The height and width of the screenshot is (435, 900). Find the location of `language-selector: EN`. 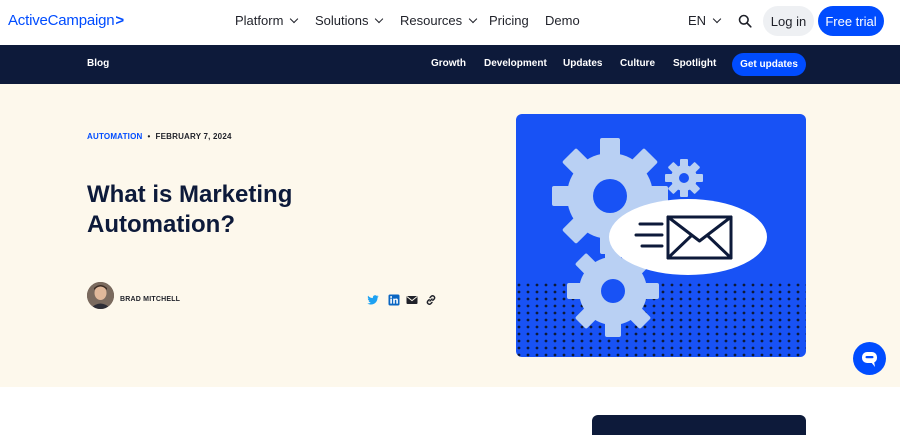

language-selector: EN is located at coordinates (705, 20).